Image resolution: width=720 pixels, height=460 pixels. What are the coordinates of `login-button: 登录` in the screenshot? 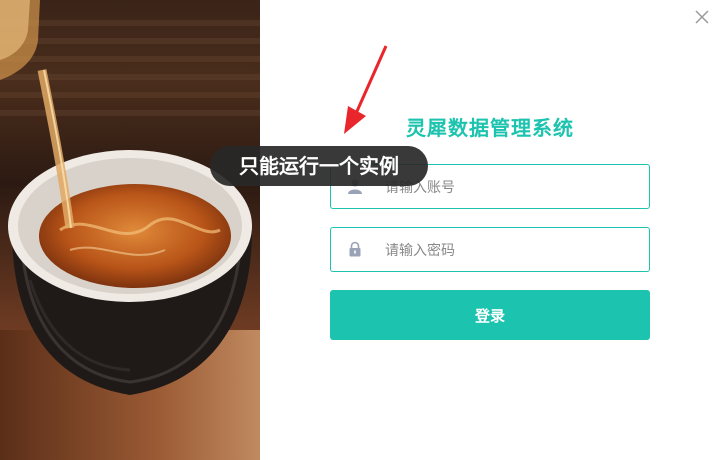 It's located at (490, 315).